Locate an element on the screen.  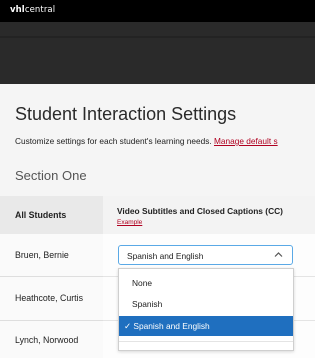
vhl-central-logo: vhlcentral is located at coordinates (32, 10).